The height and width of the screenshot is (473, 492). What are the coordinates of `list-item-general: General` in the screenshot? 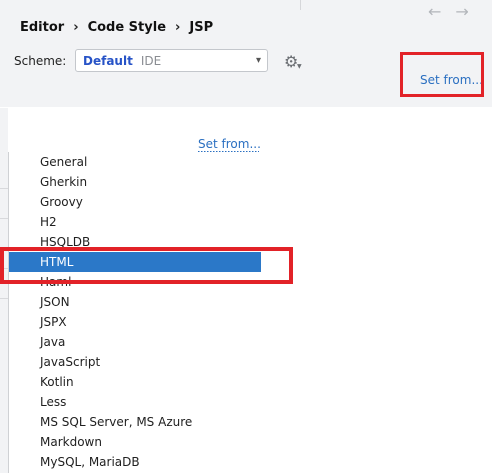 It's located at (135, 162).